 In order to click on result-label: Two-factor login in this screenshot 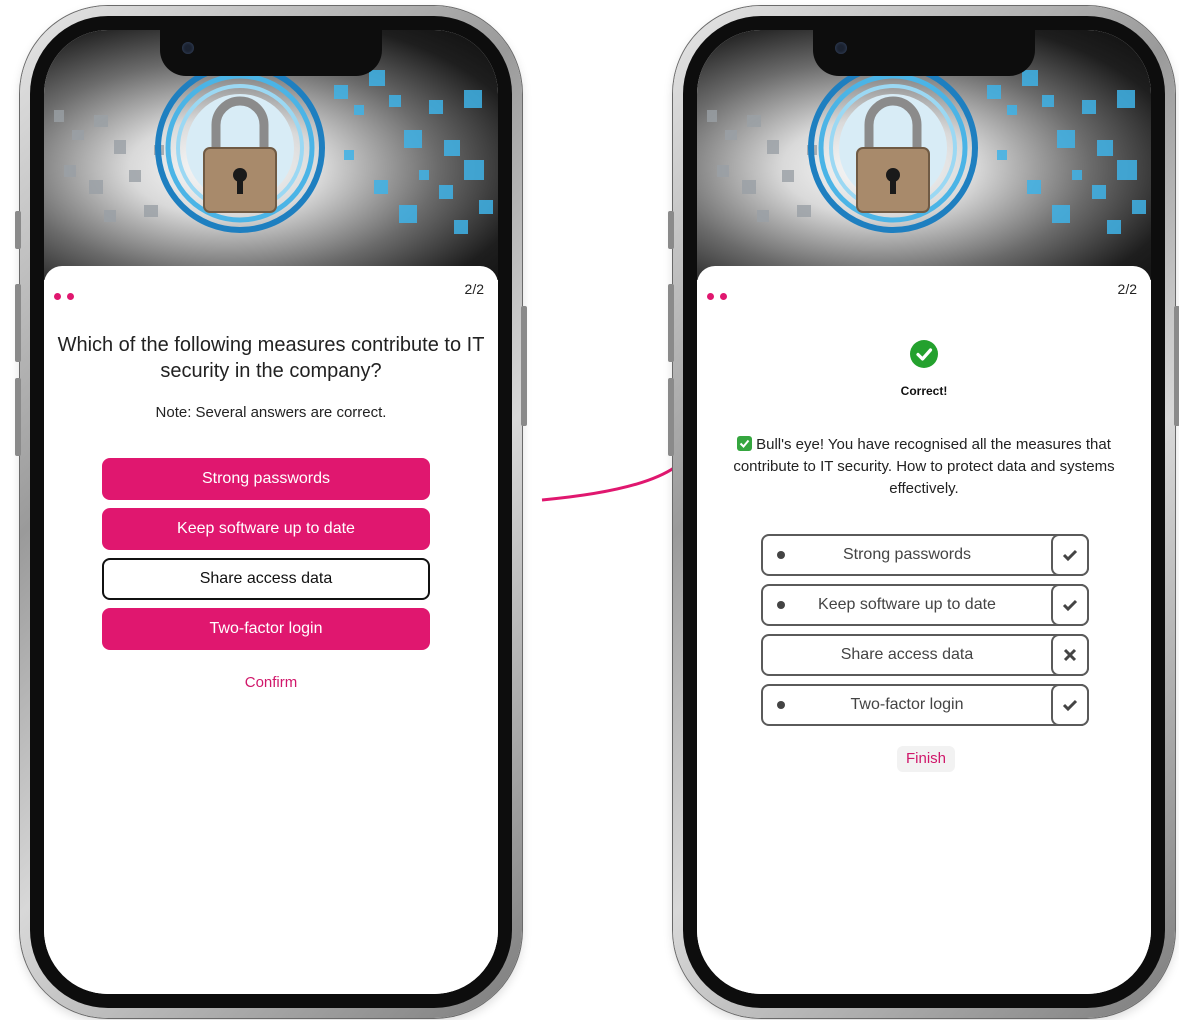, I will do `click(907, 704)`.